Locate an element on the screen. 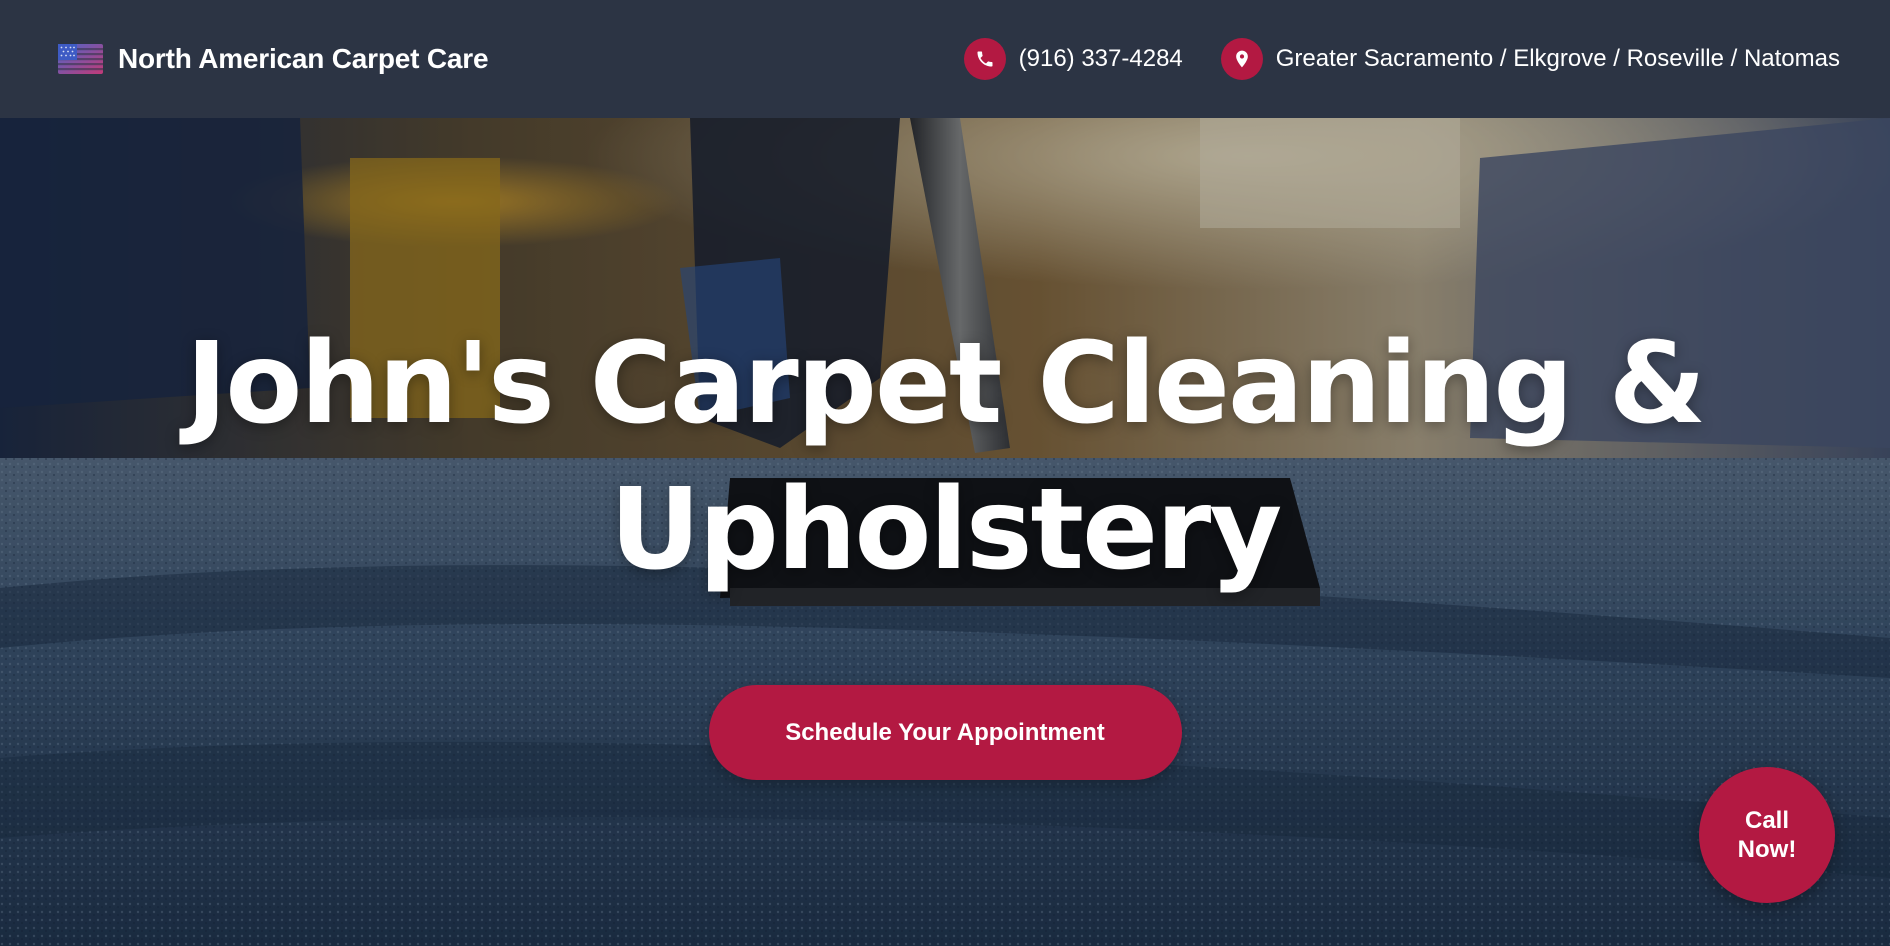  us-flag-icon is located at coordinates (80, 59).